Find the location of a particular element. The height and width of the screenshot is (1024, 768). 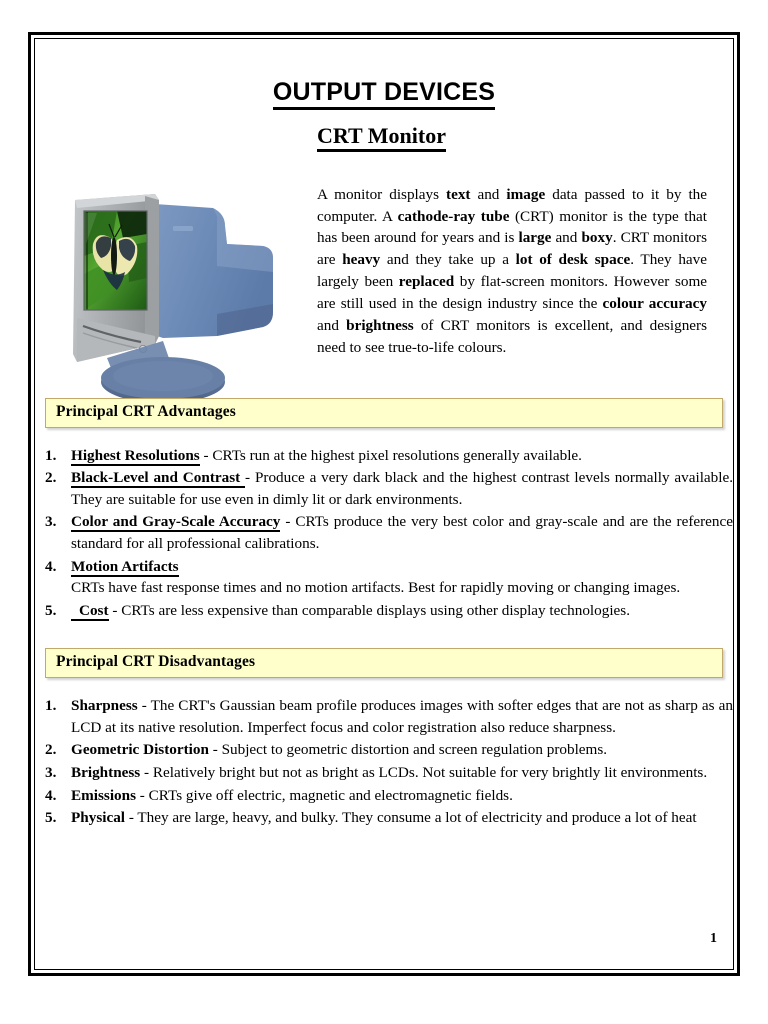

intro-emphasis: colour accuracy is located at coordinates (654, 304).